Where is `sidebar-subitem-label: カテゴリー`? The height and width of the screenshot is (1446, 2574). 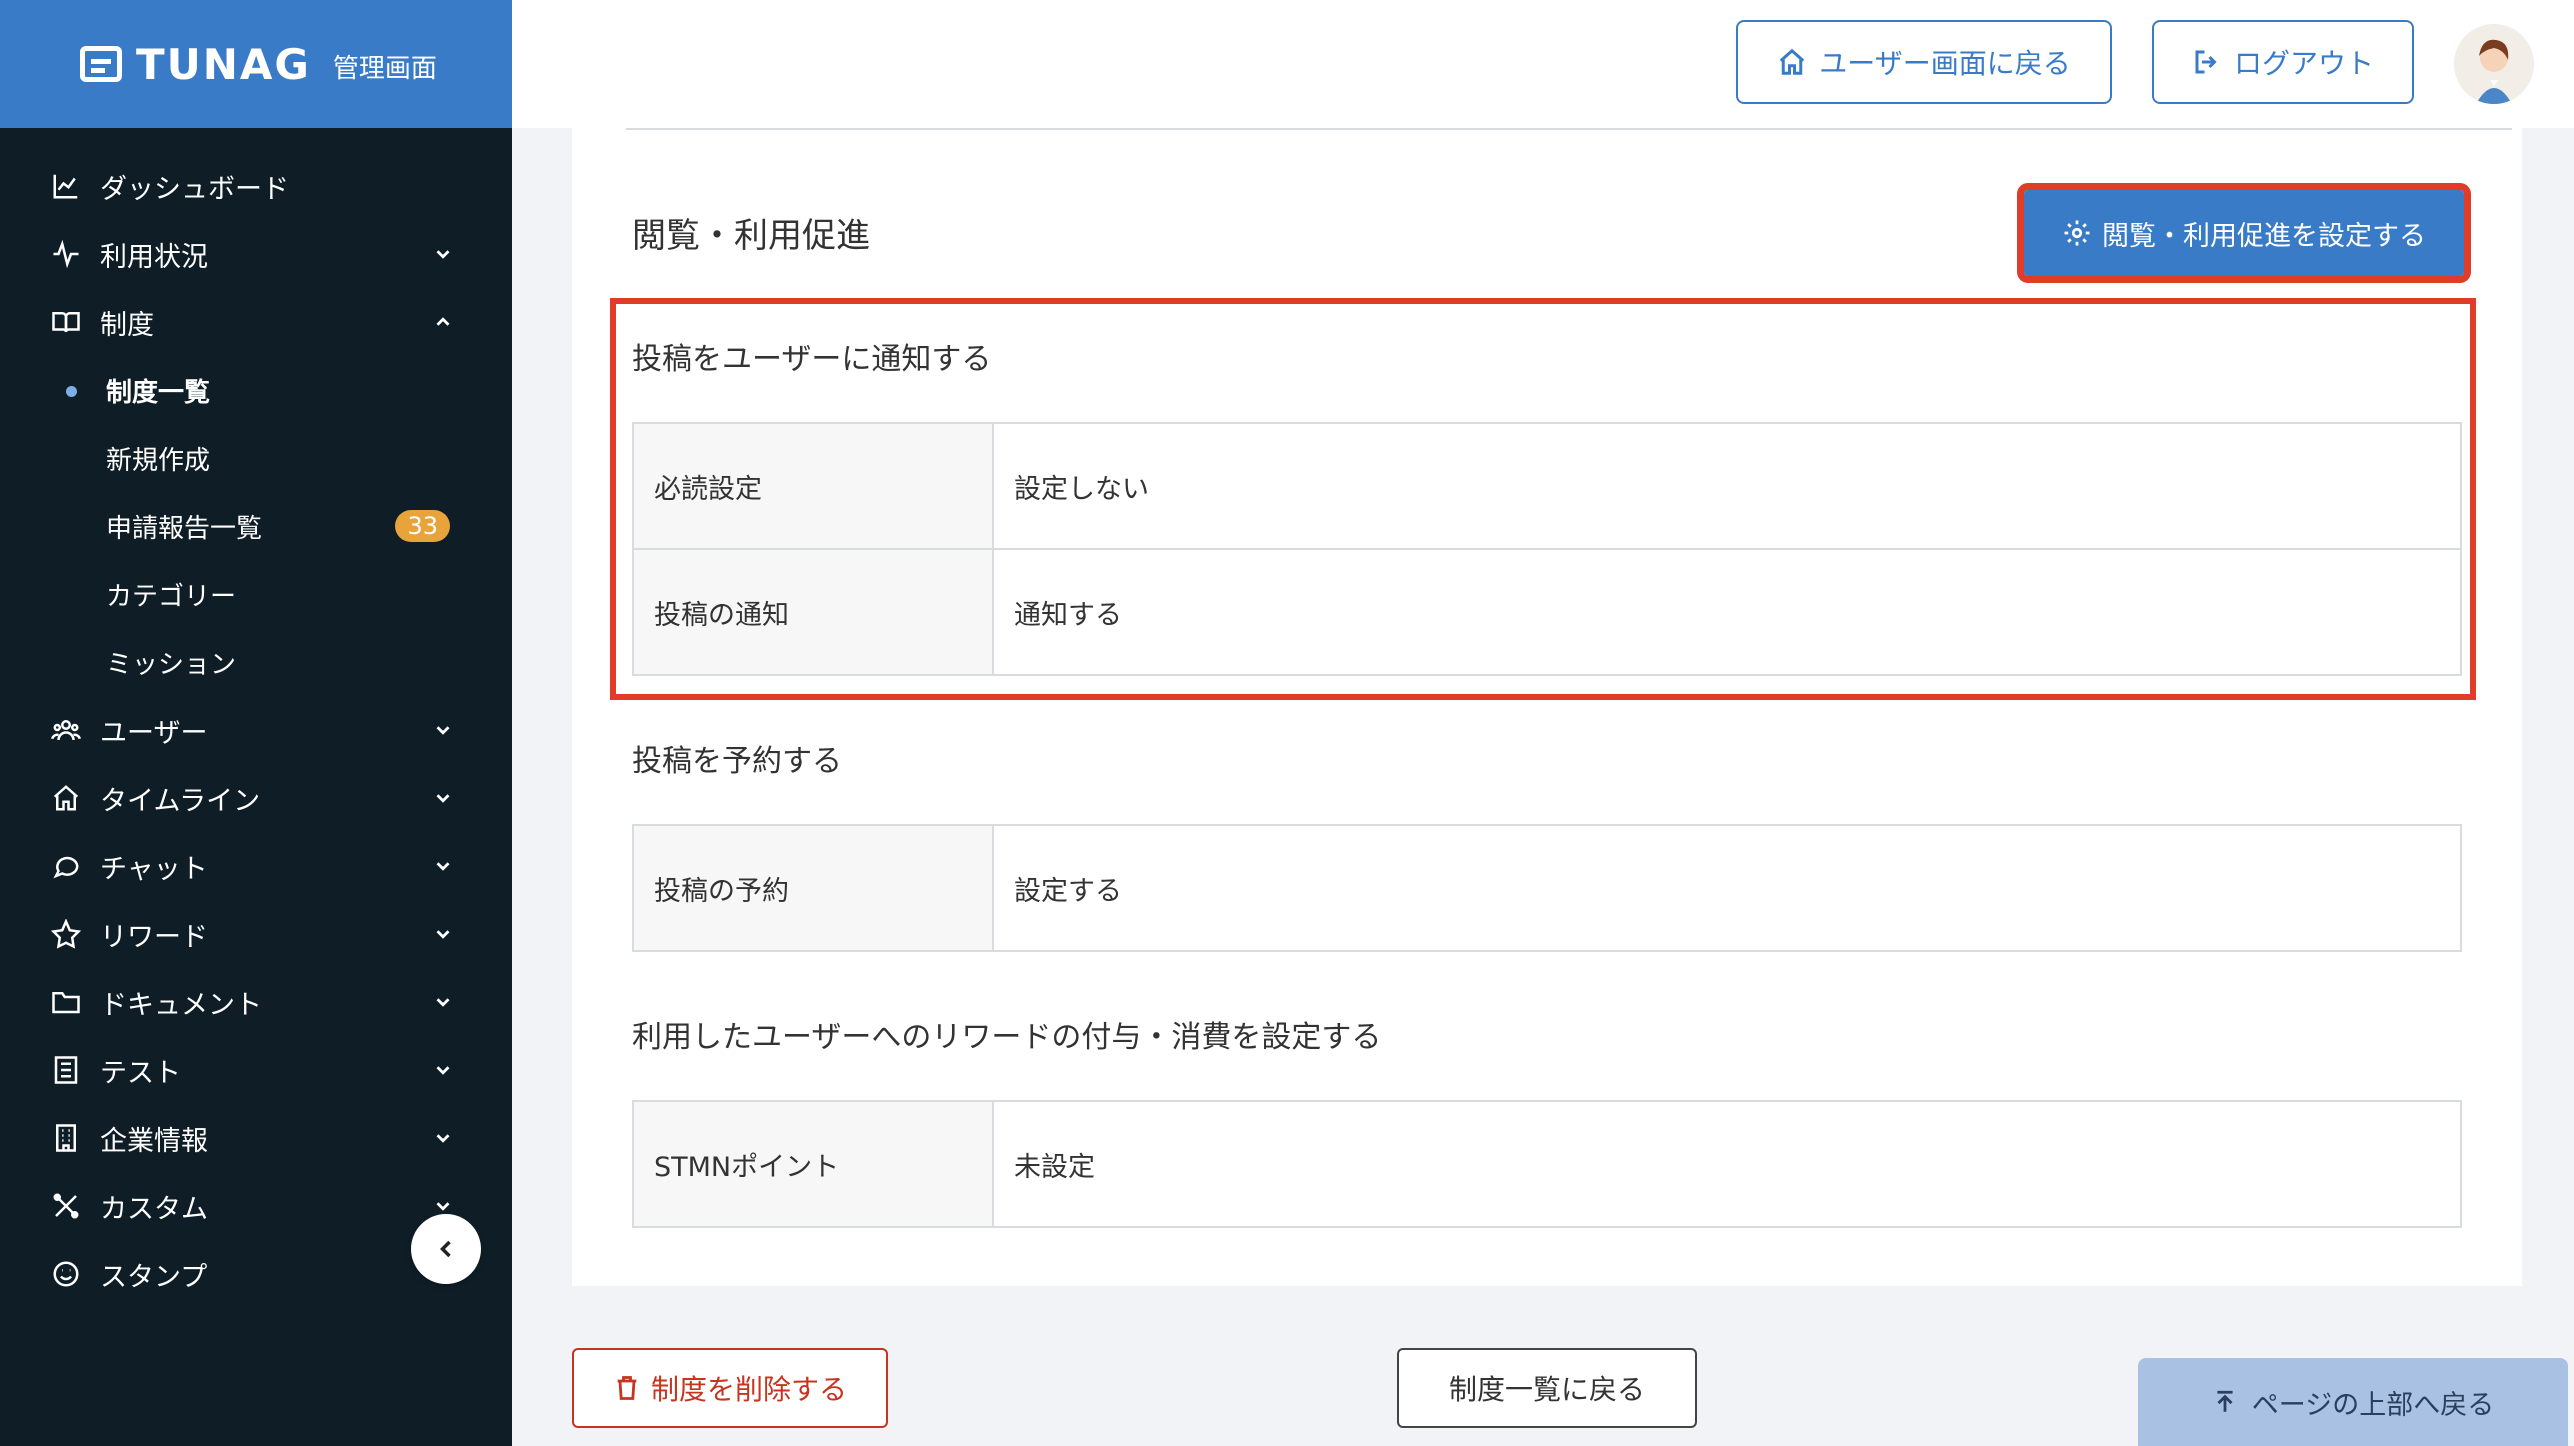
sidebar-subitem-label: カテゴリー is located at coordinates (171, 596).